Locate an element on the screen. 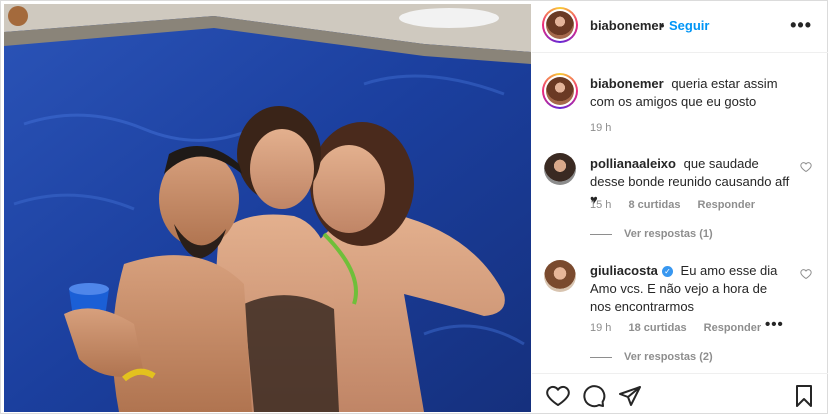  comment-icon is located at coordinates (594, 396).